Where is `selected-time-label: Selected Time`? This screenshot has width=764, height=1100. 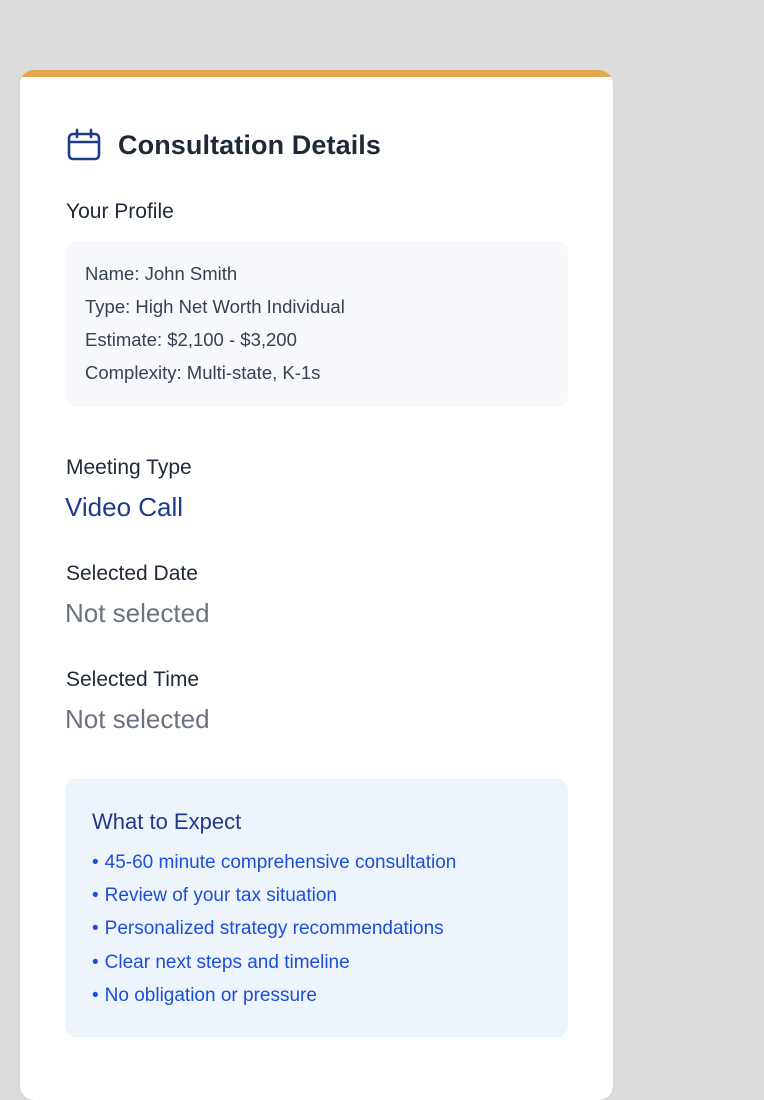
selected-time-label: Selected Time is located at coordinates (133, 679).